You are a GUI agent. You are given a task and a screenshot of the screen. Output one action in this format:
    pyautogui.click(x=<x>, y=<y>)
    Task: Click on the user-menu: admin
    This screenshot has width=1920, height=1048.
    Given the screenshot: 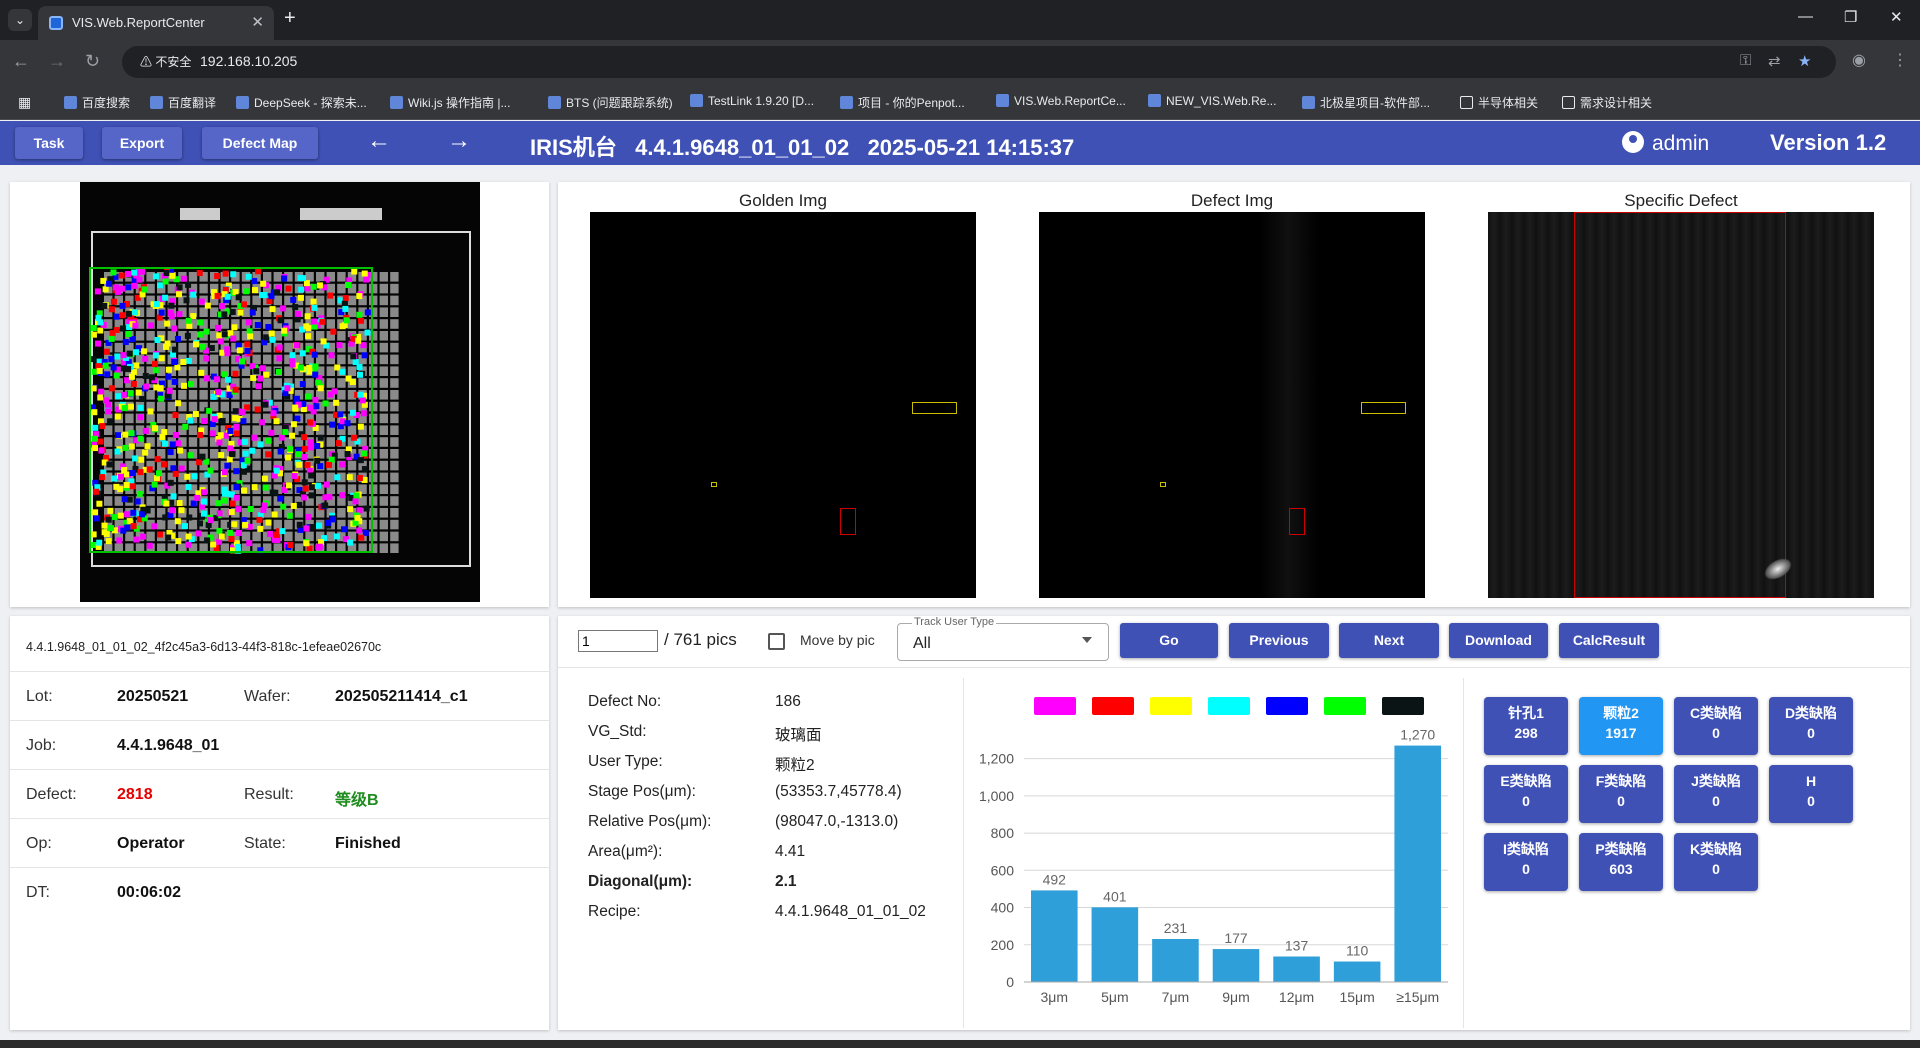 What is the action you would take?
    pyautogui.click(x=1665, y=143)
    